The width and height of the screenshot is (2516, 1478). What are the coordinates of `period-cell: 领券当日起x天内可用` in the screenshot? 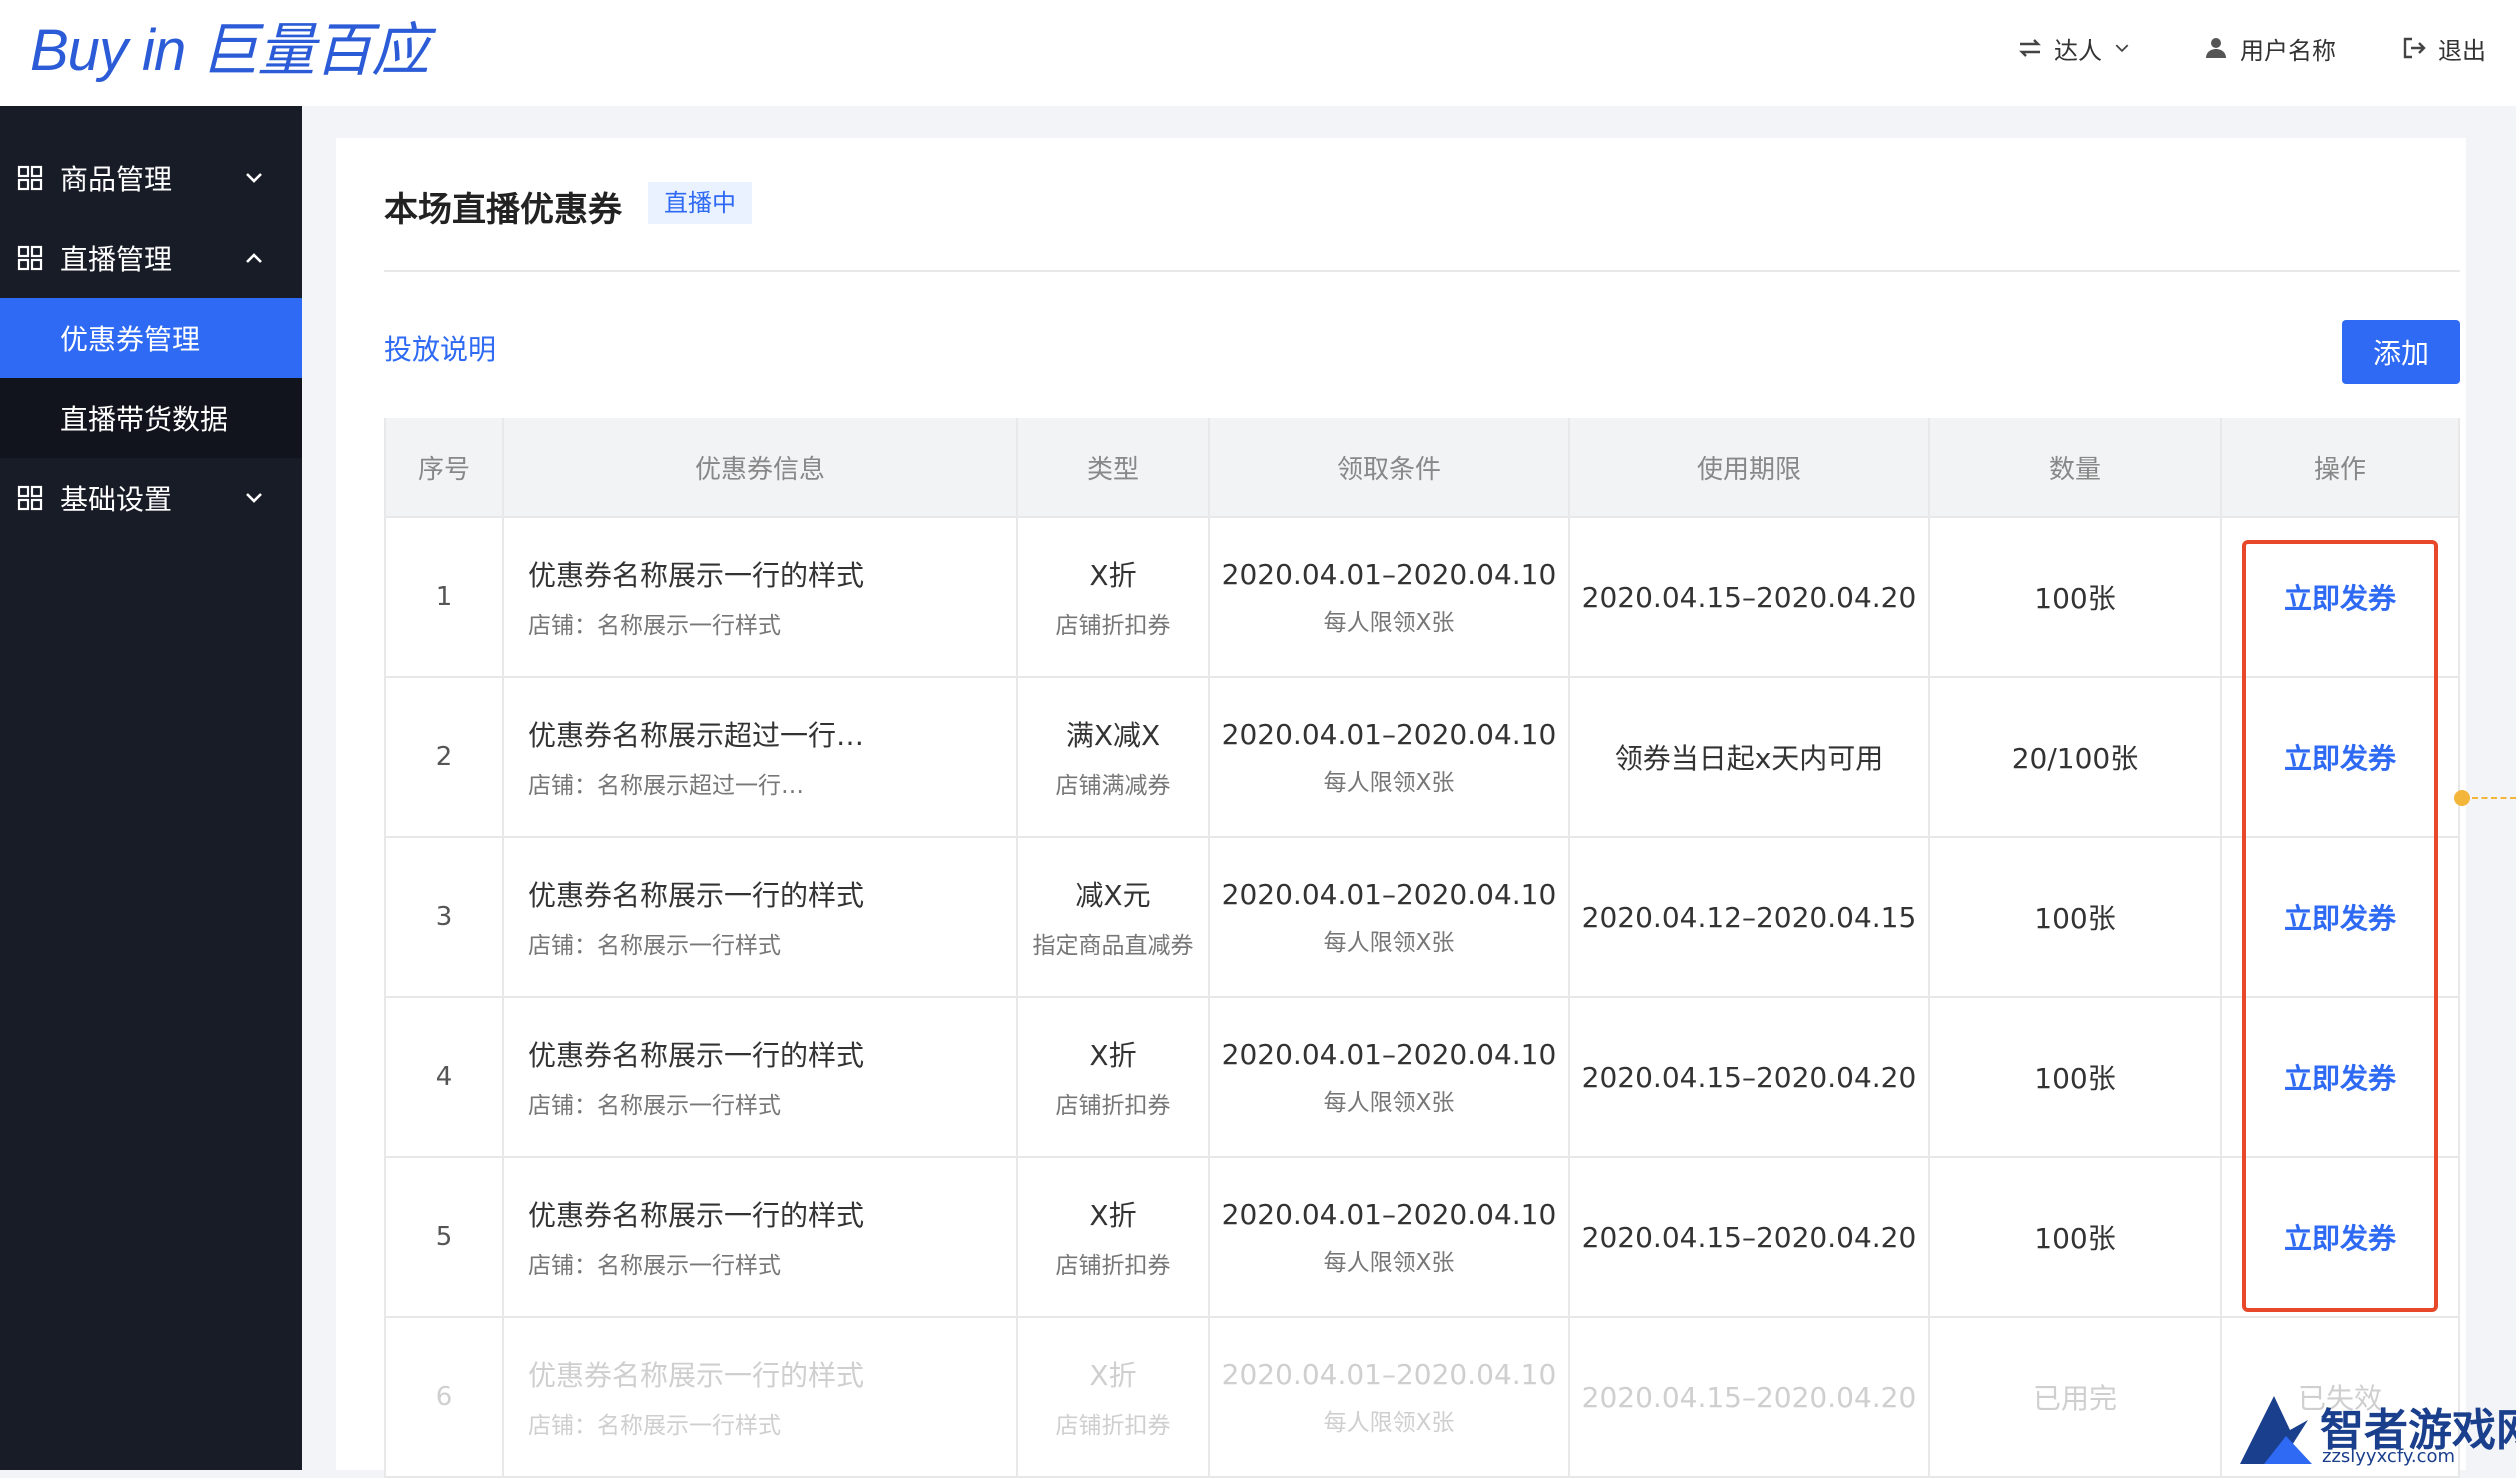 It's located at (1750, 757).